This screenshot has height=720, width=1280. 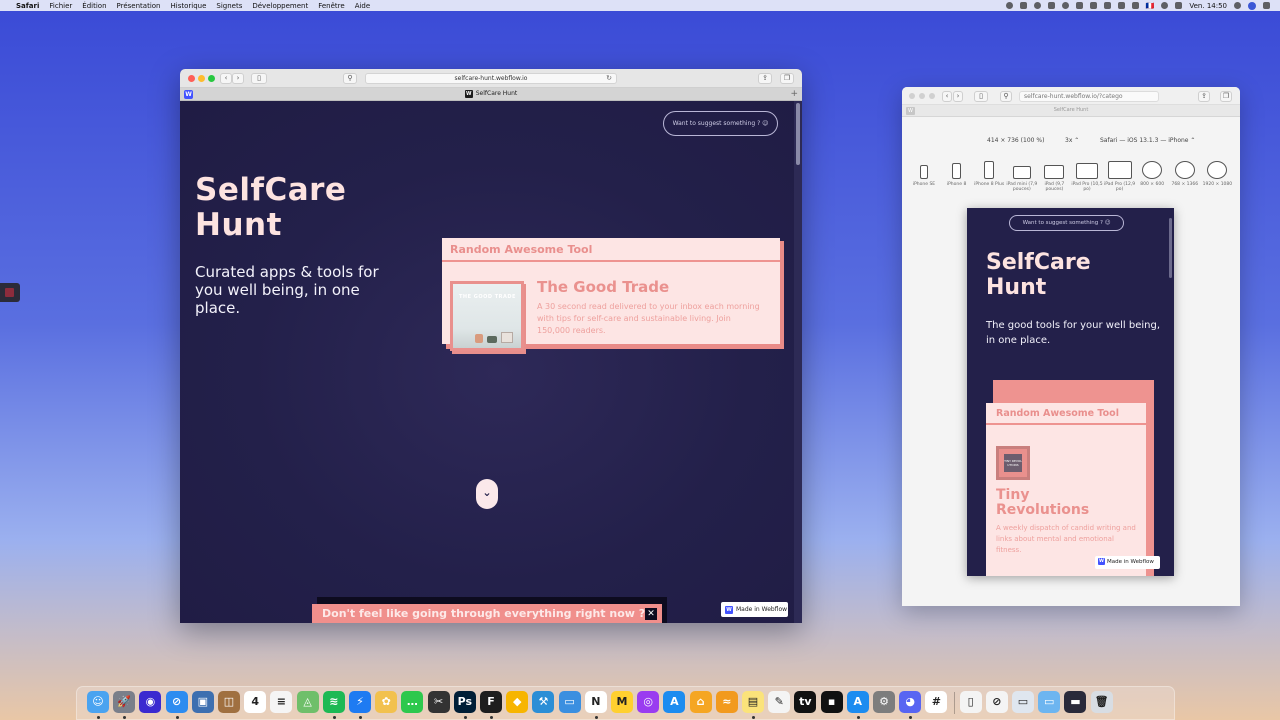 What do you see at coordinates (331, 6) in the screenshot?
I see `menu-fenetre: Fenêtre` at bounding box center [331, 6].